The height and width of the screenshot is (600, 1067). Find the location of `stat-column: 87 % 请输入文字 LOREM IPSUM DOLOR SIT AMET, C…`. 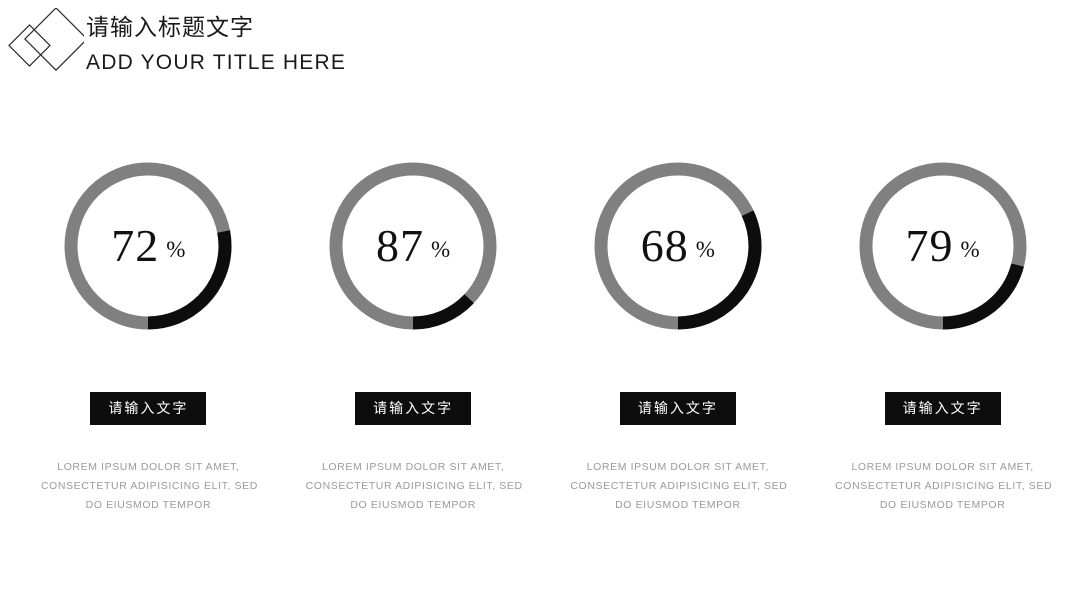

stat-column: 87 % 请输入文字 LOREM IPSUM DOLOR SIT AMET, C… is located at coordinates (413, 337).